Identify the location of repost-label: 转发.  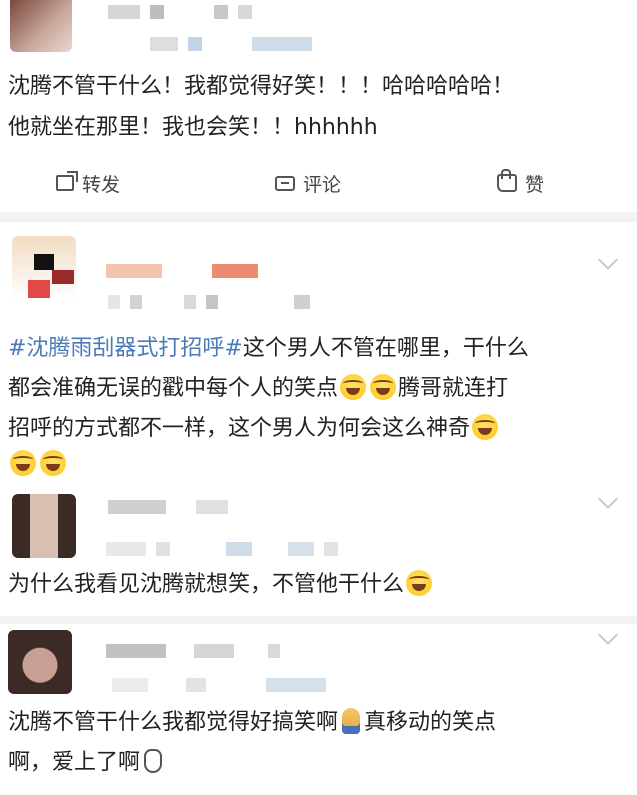
(101, 184).